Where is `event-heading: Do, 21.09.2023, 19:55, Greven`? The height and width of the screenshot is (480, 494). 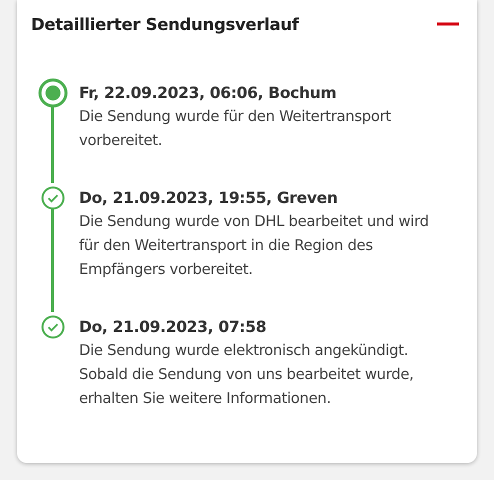
event-heading: Do, 21.09.2023, 19:55, Greven is located at coordinates (209, 198).